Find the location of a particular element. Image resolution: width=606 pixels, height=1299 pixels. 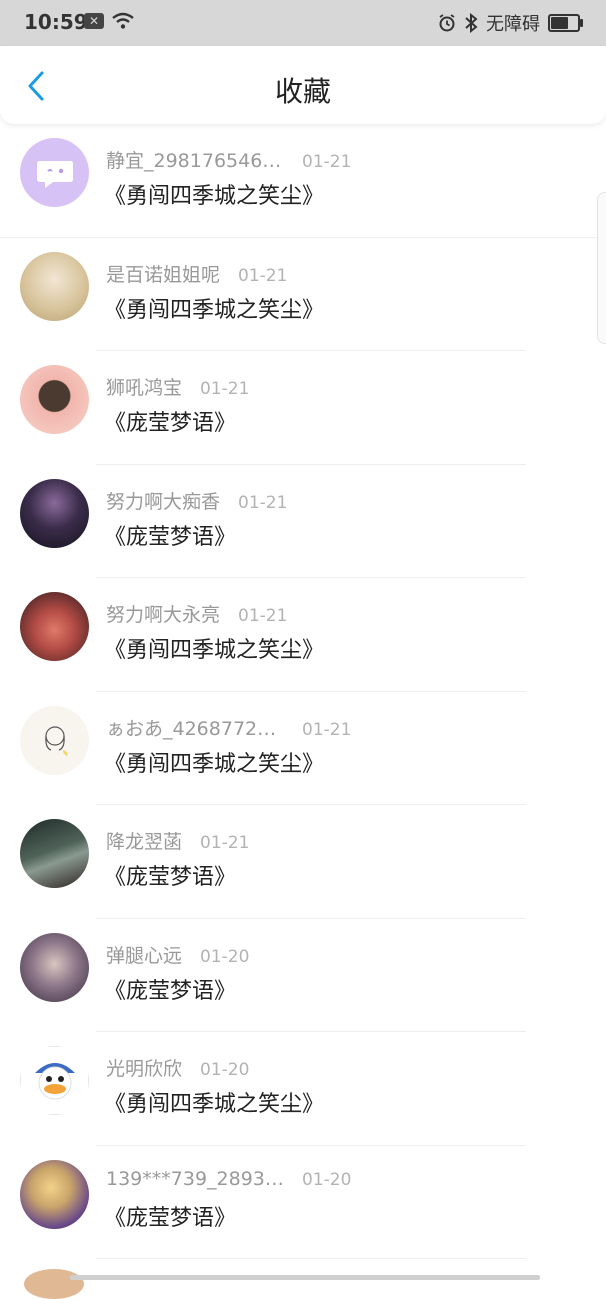

list-item: 努力啊大永亮 01-21 《勇闯四季城之笑尘》 is located at coordinates (303, 635).